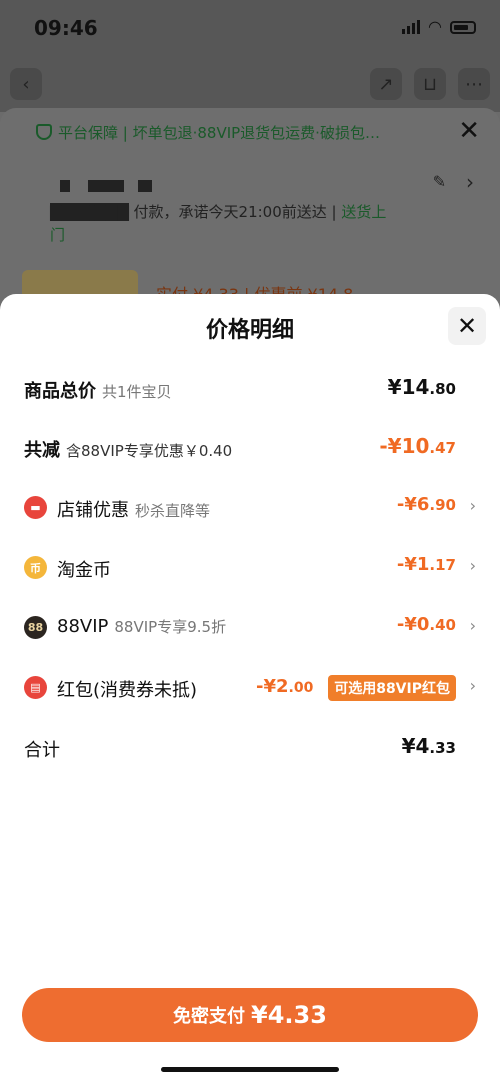 The height and width of the screenshot is (1082, 500). Describe the element at coordinates (417, 446) in the screenshot. I see `row-value: -¥10.47` at that location.